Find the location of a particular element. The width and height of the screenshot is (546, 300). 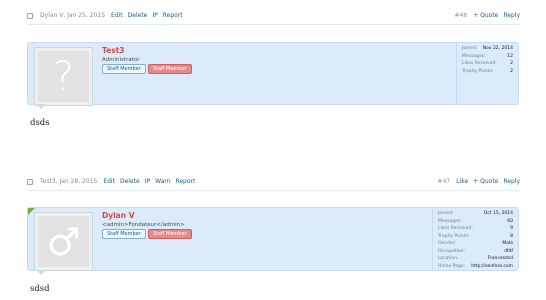

stat-likes: Likes Received: 2 is located at coordinates (487, 63).